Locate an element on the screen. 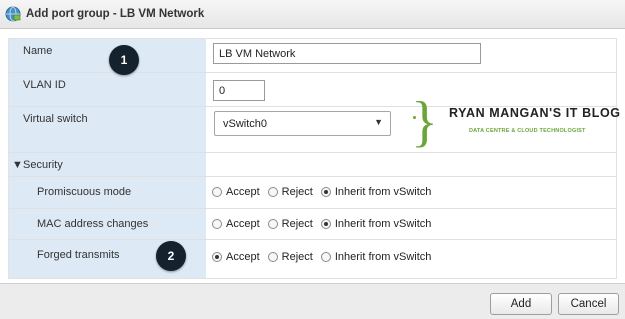 This screenshot has width=625, height=319. dialog-footer: Add Cancel is located at coordinates (312, 301).